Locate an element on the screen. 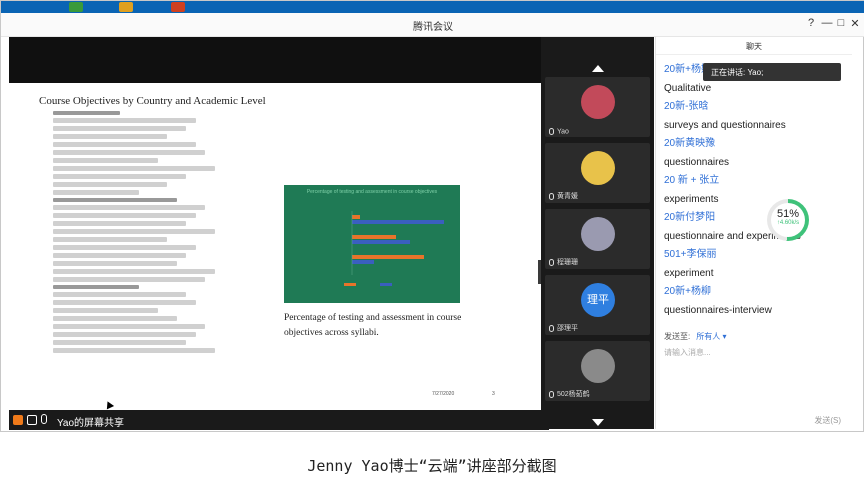 This screenshot has height=481, width=864. avatar is located at coordinates (598, 366).